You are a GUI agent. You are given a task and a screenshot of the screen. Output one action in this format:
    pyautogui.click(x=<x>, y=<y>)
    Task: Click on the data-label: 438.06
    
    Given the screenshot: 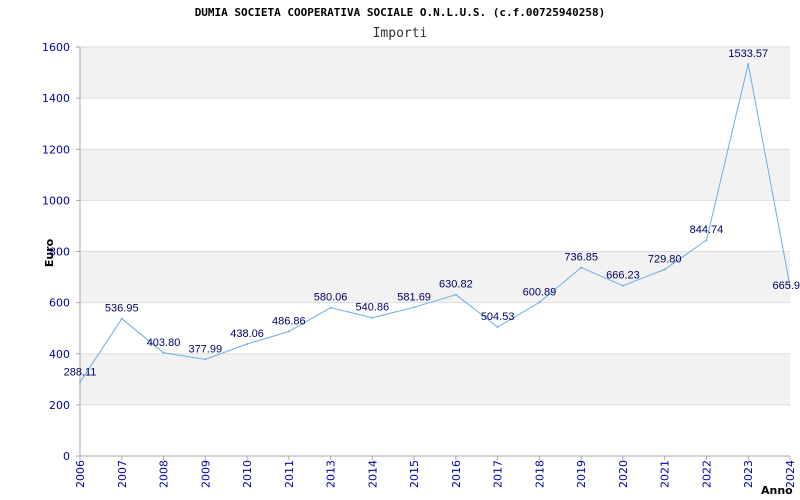 What is the action you would take?
    pyautogui.click(x=247, y=334)
    